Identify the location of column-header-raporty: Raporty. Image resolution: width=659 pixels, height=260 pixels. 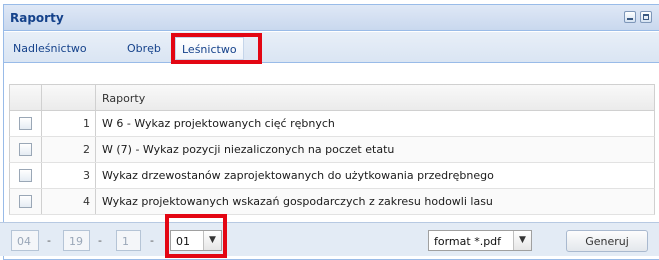
(123, 98).